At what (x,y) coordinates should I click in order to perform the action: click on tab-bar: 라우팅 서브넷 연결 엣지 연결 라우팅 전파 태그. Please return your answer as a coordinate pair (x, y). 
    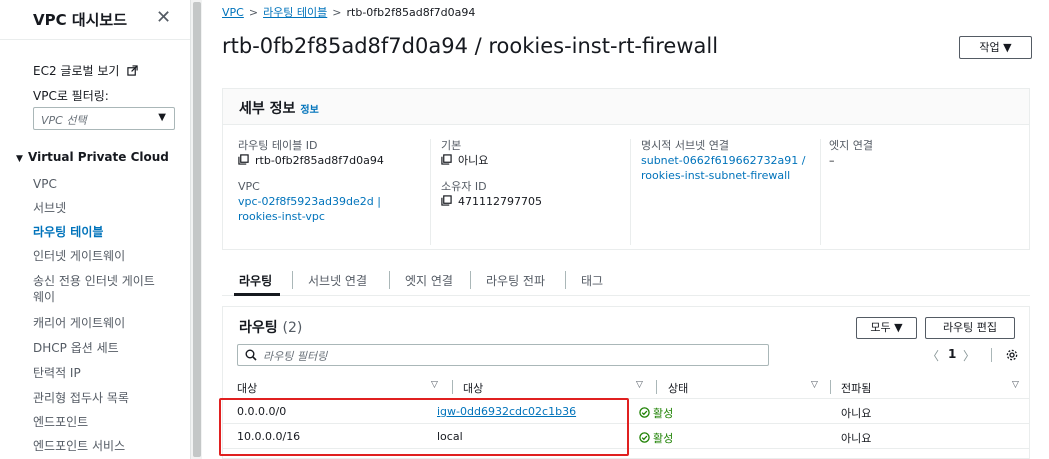
    Looking at the image, I should click on (626, 281).